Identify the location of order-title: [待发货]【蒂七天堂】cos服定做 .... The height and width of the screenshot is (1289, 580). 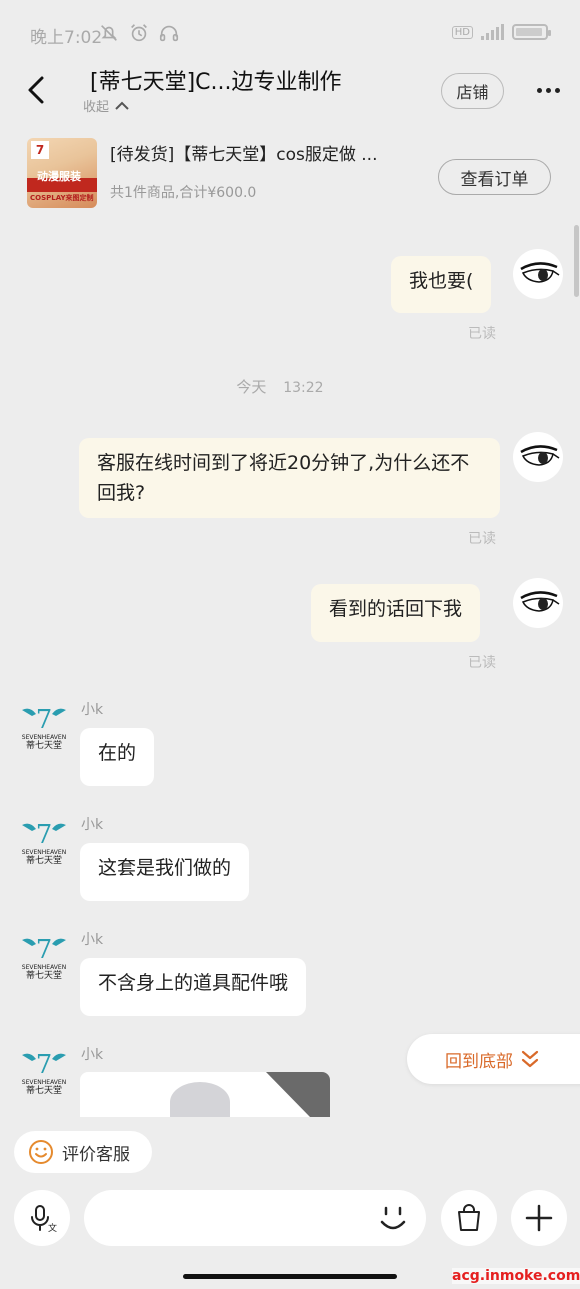
(244, 155).